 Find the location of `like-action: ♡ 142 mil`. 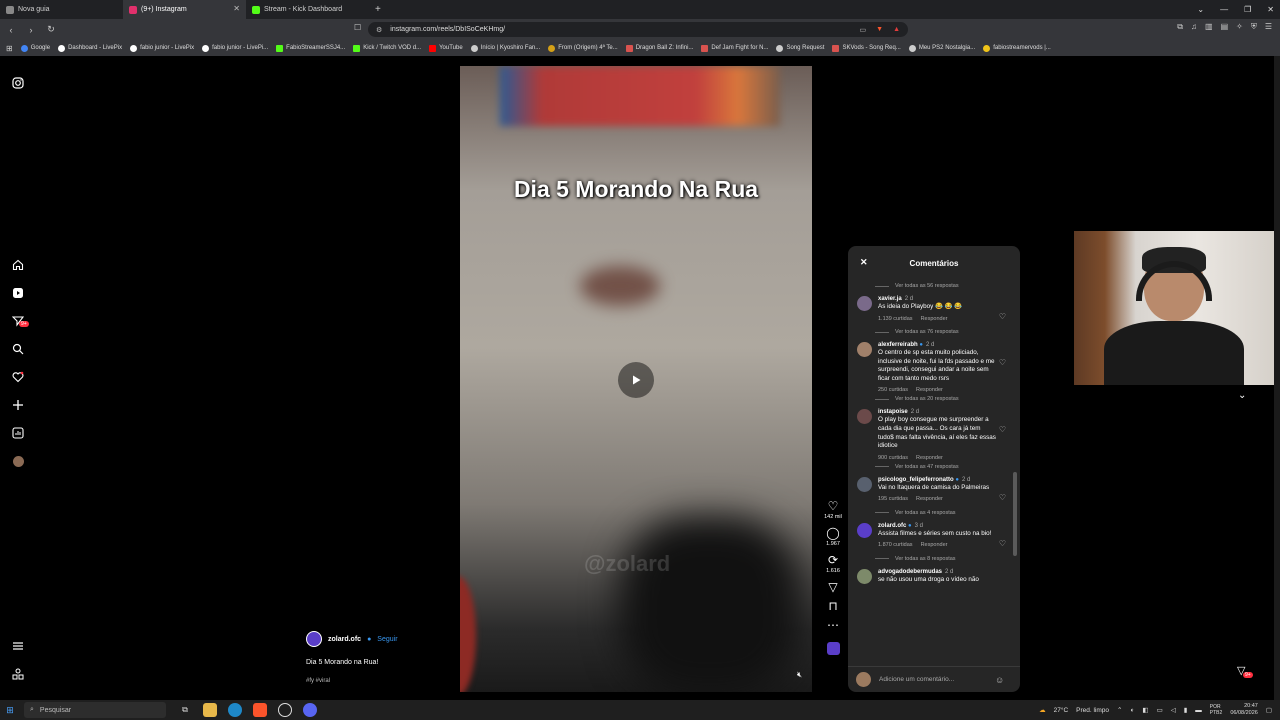

like-action: ♡ 142 mil is located at coordinates (833, 510).